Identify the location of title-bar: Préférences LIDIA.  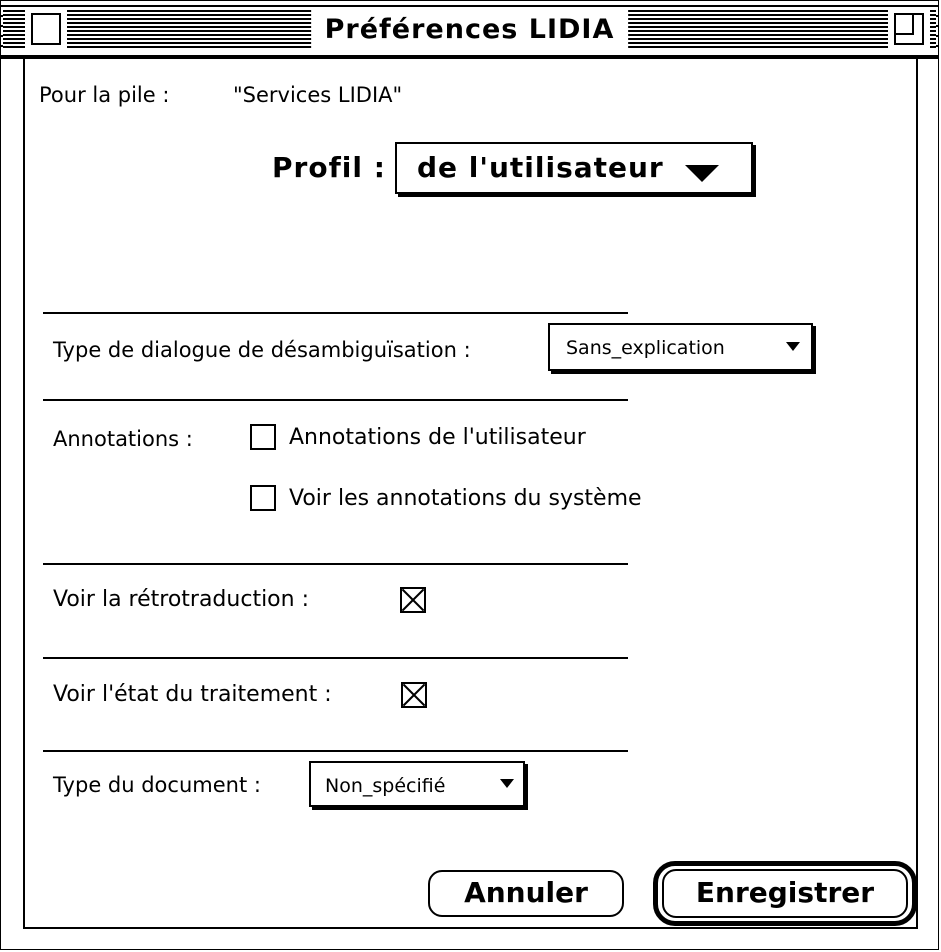
(469, 30).